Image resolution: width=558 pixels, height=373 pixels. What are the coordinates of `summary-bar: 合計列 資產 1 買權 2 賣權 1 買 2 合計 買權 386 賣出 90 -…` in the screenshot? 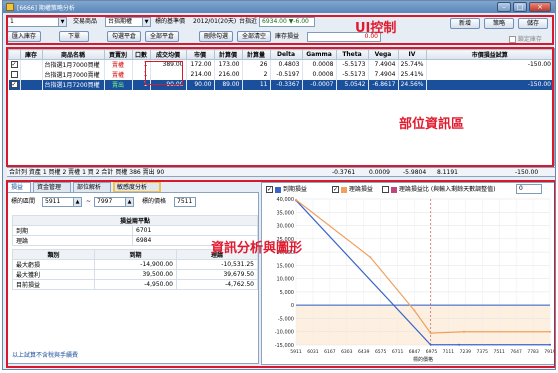 It's located at (281, 172).